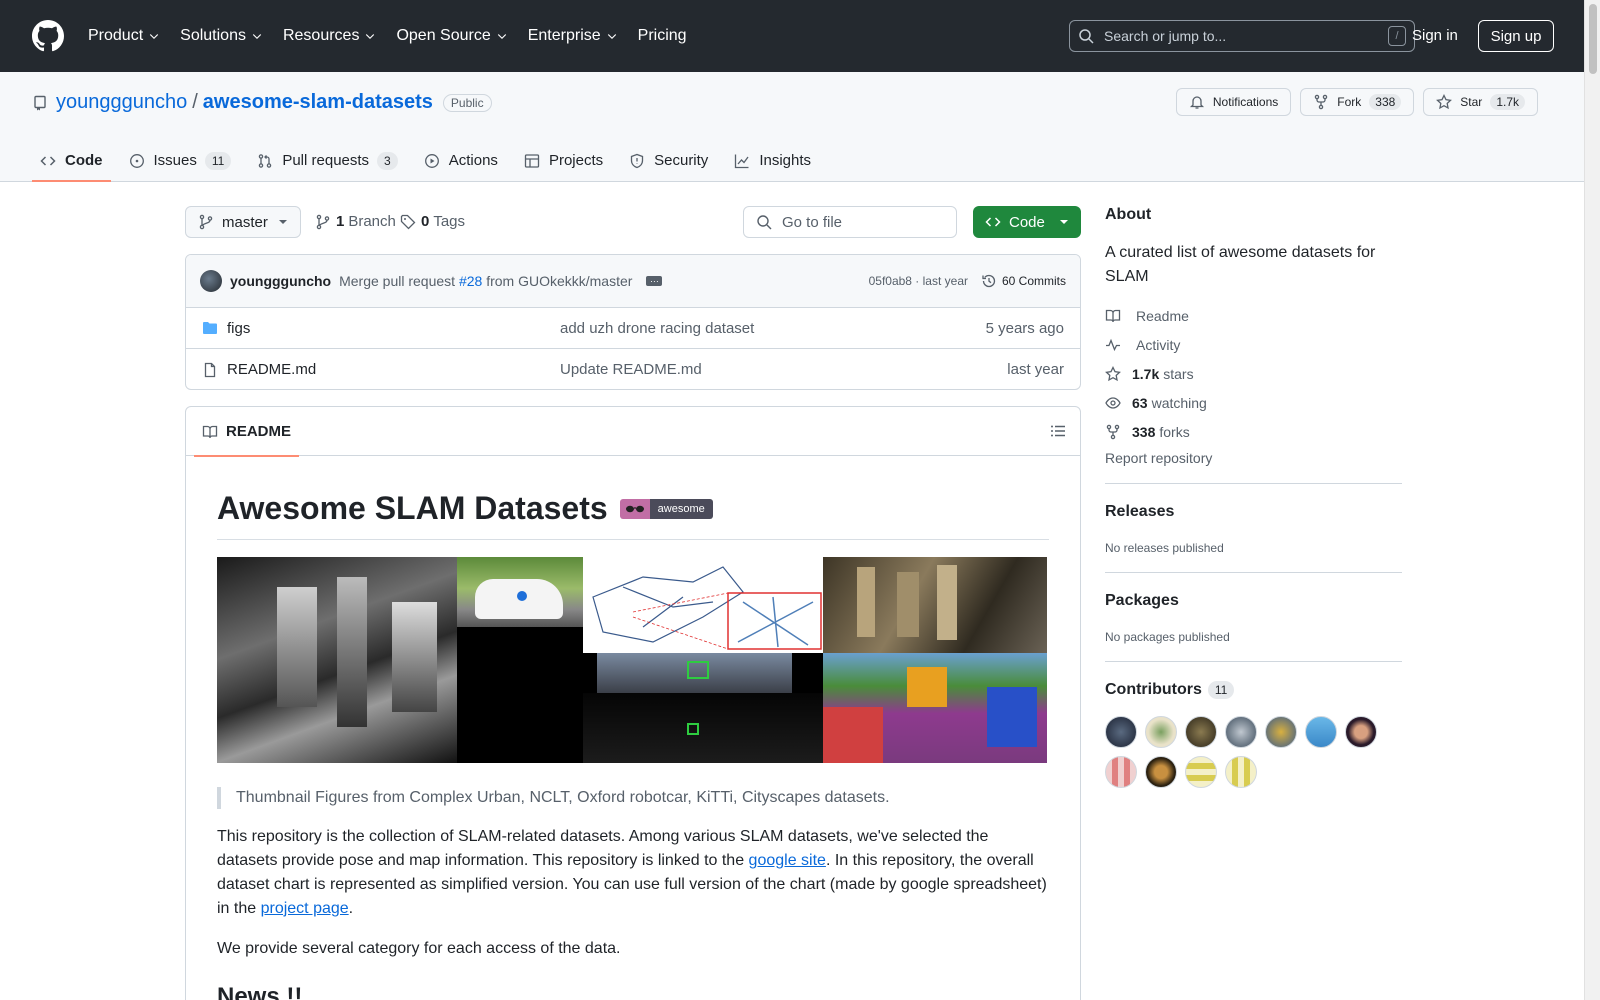  Describe the element at coordinates (1167, 637) in the screenshot. I see `packages-empty-text: No packages published` at that location.